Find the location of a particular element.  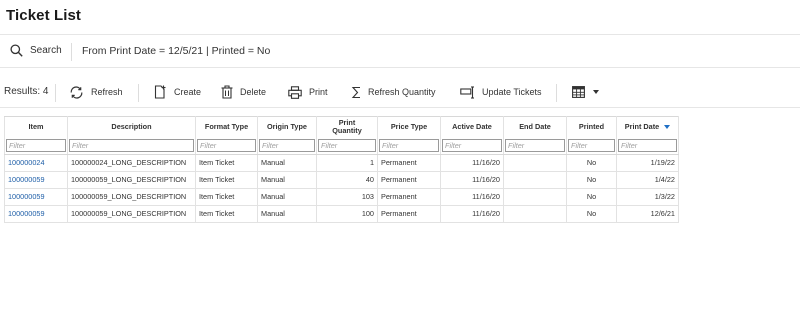

filter-description-input is located at coordinates (131, 145).